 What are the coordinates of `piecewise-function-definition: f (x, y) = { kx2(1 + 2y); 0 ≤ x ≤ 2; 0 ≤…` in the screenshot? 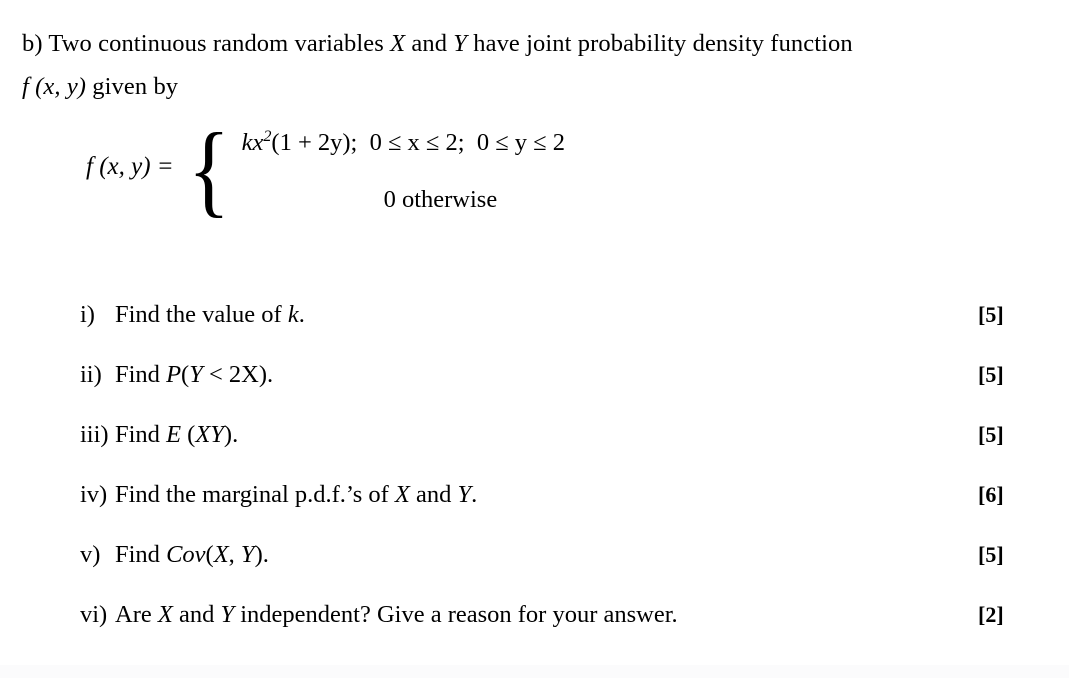 It's located at (325, 170).